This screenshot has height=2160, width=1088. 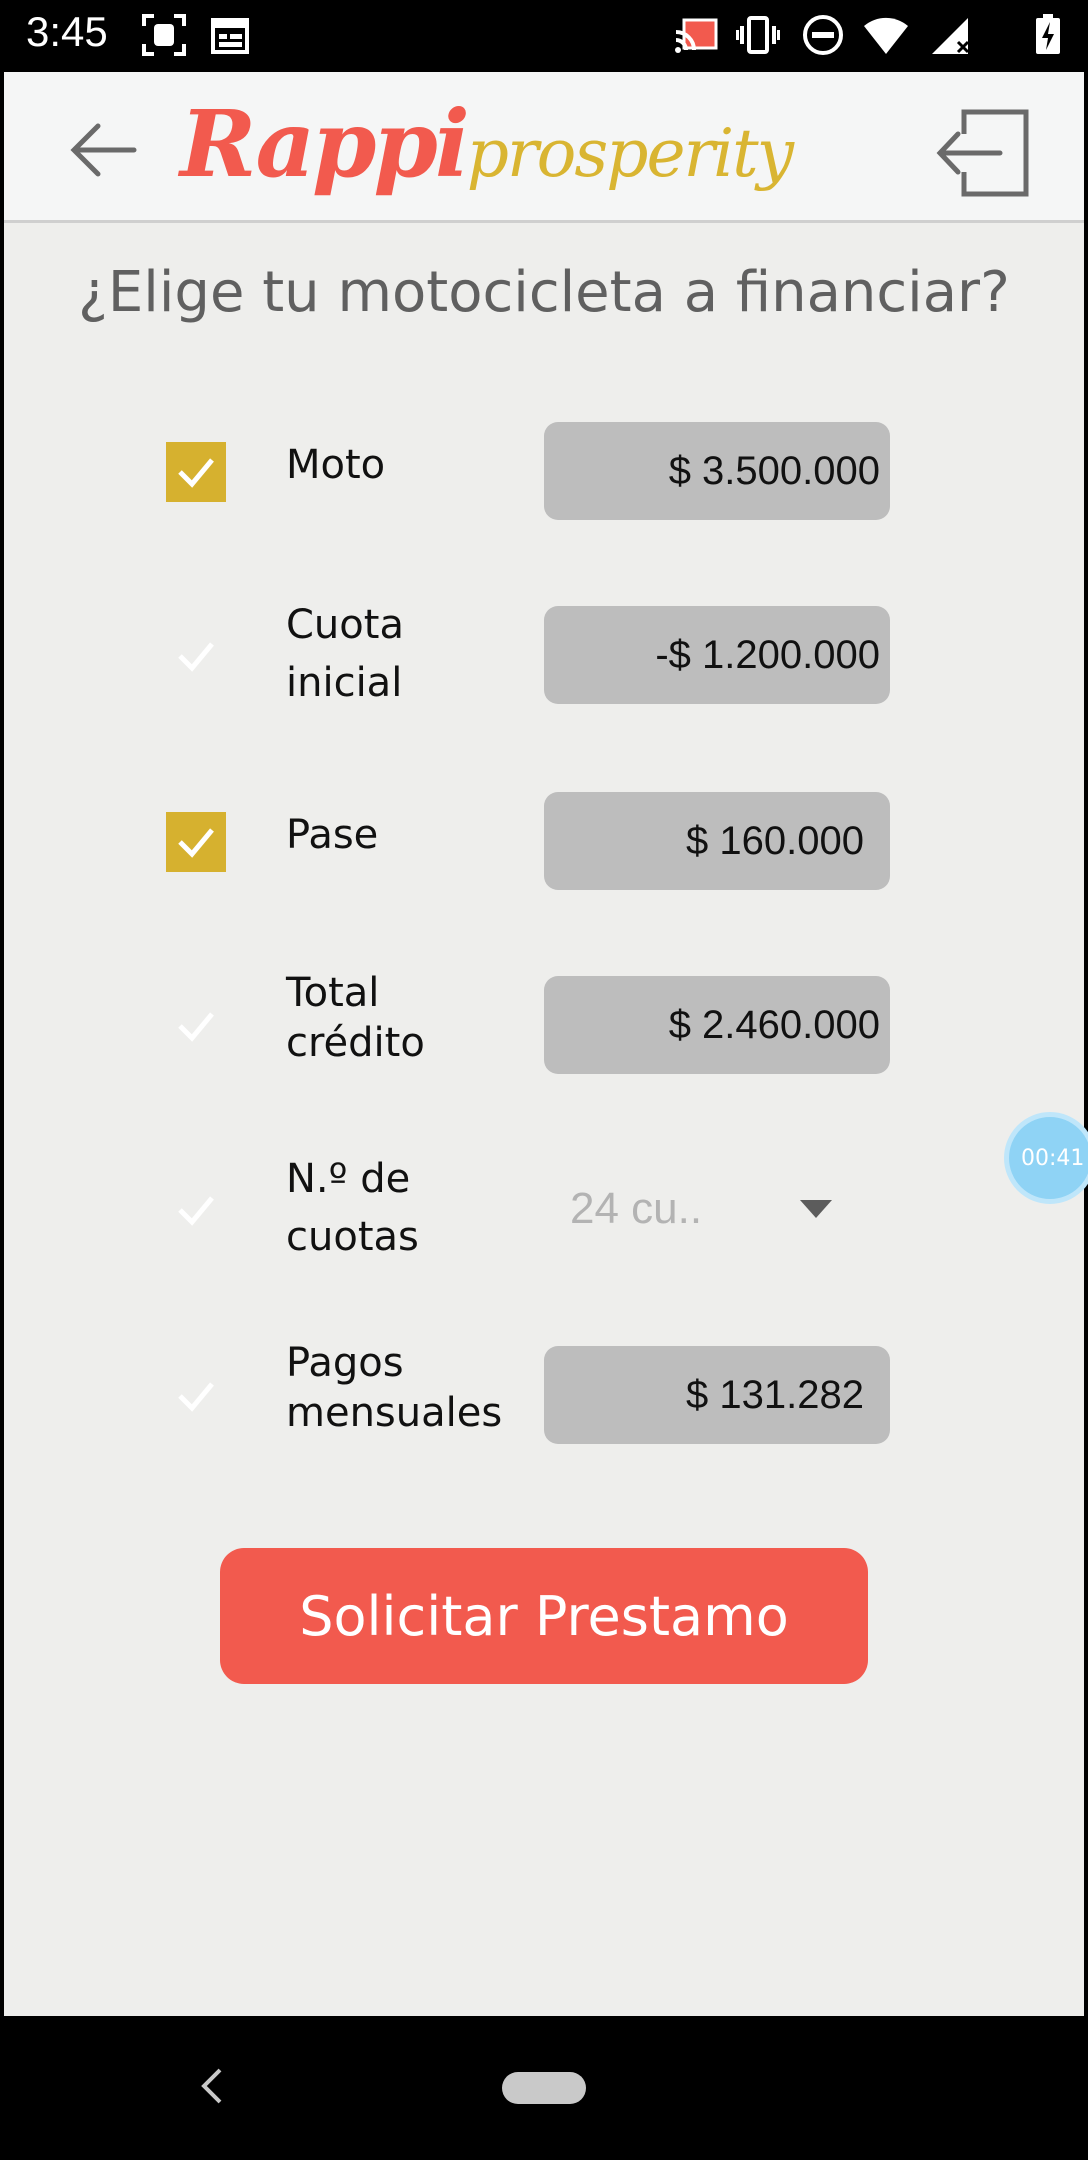 I want to click on pagos-mensuales-label-line1: Pagos, so click(x=345, y=1363).